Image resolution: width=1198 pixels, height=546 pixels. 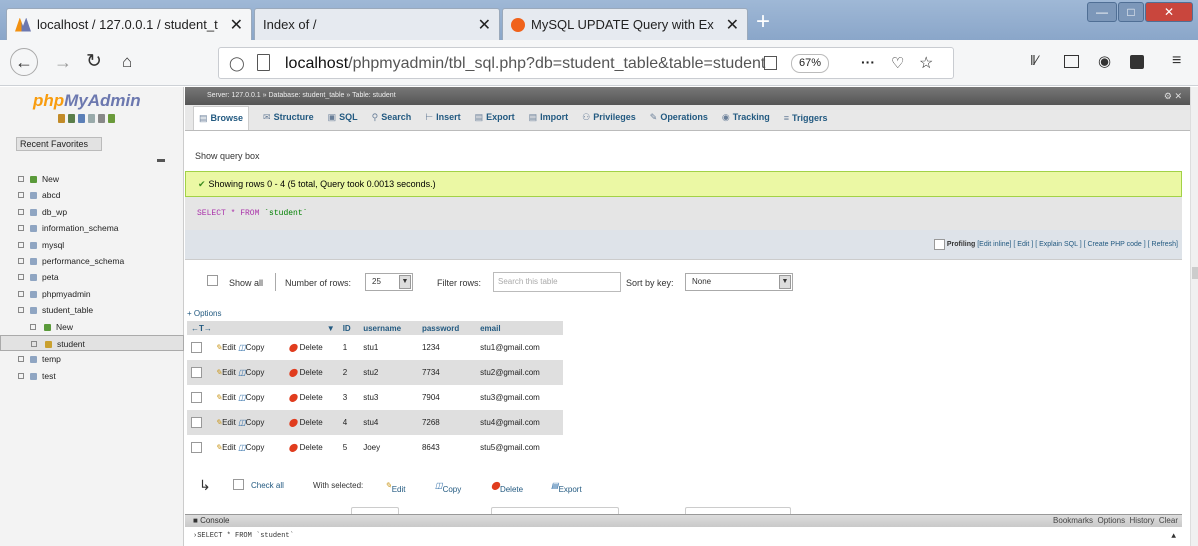 What do you see at coordinates (111, 118) in the screenshot?
I see `reload-nav-icon` at bounding box center [111, 118].